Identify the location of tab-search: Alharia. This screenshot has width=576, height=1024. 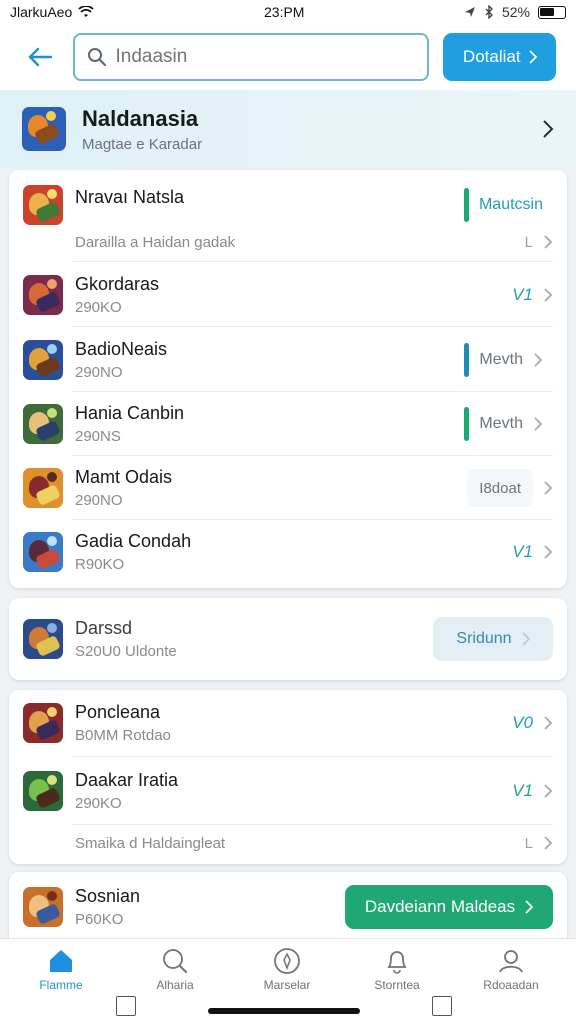
(175, 969).